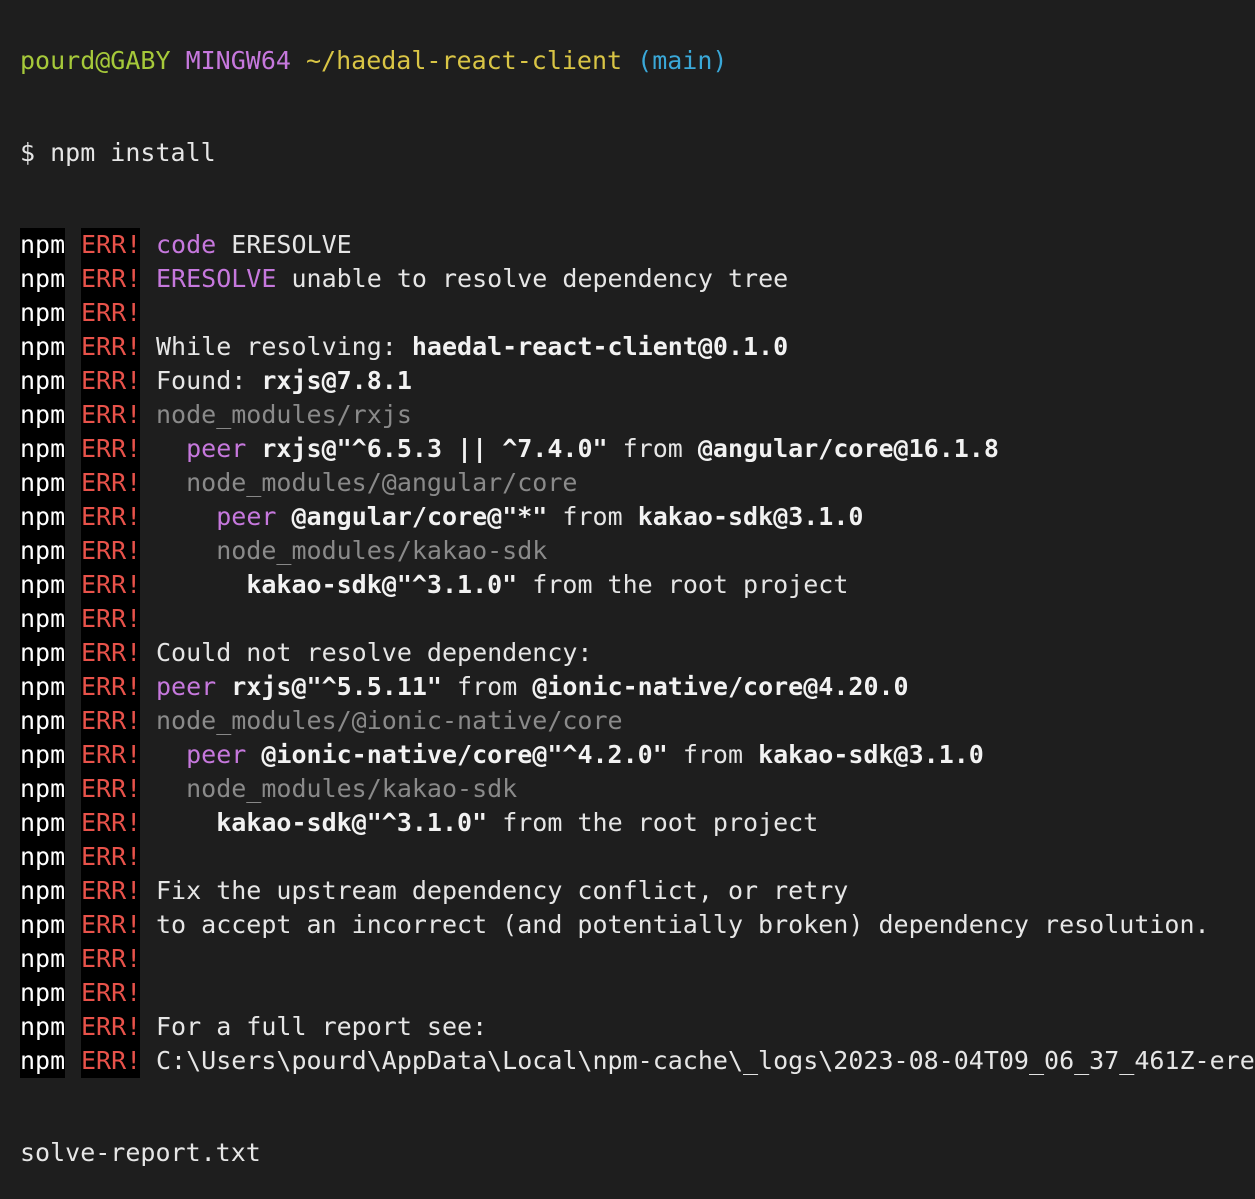 The image size is (1255, 1199). I want to click on error-message: code ERESOLVE, so click(254, 245).